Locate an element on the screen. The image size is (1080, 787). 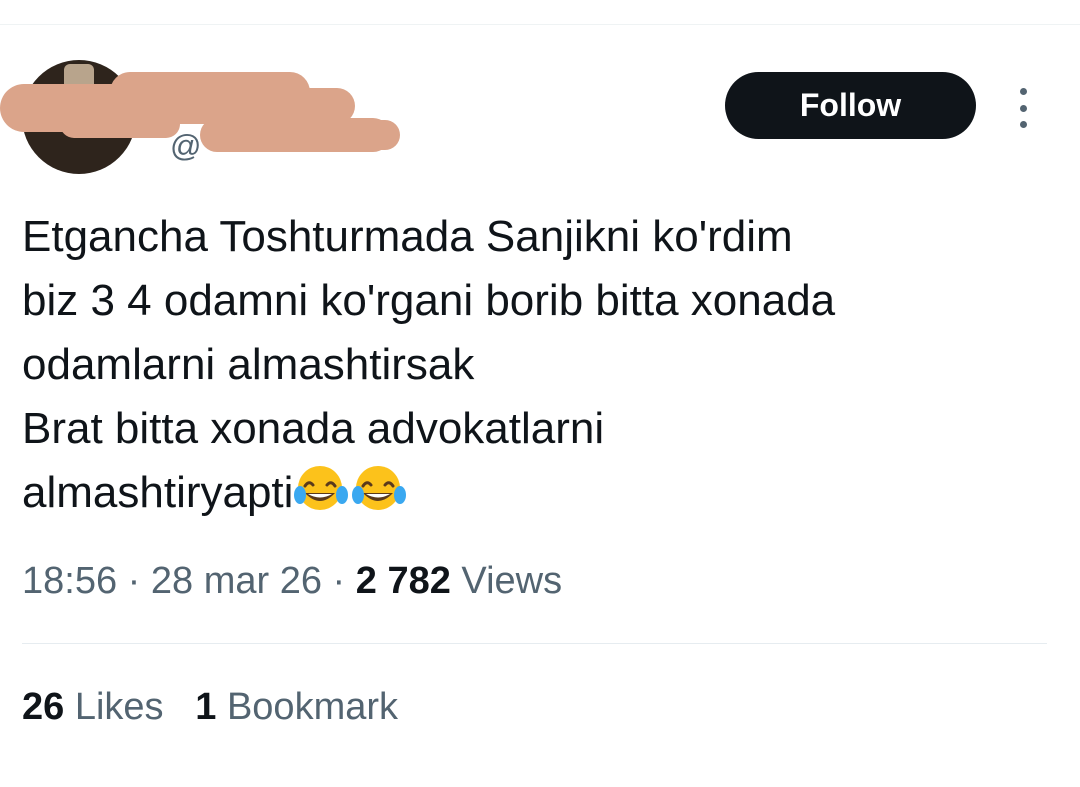
bookmarks-label: Bookmark is located at coordinates (312, 707).